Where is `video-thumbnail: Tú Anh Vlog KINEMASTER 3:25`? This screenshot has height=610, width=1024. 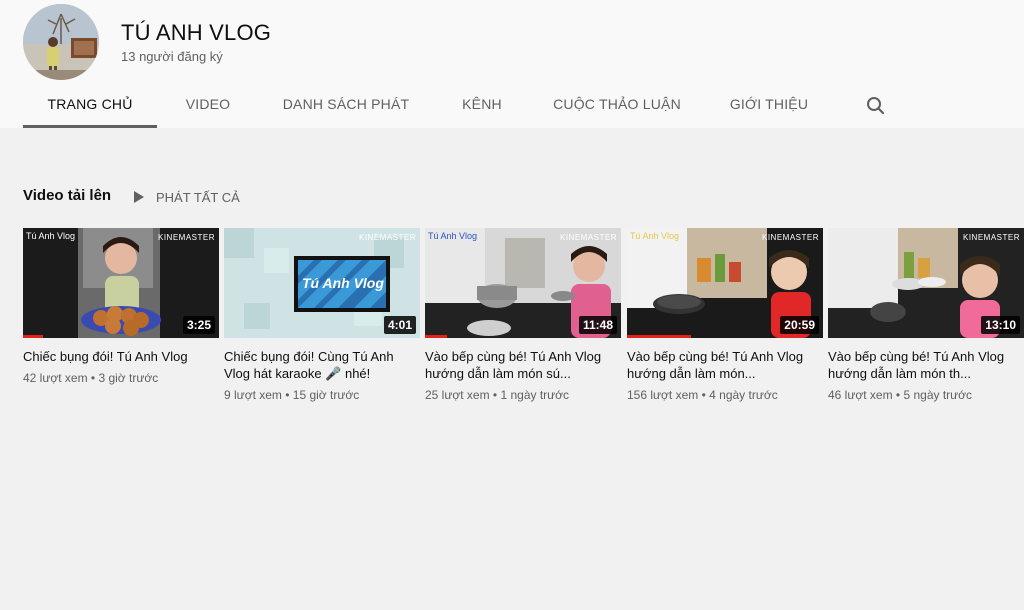
video-thumbnail: Tú Anh Vlog KINEMASTER 3:25 is located at coordinates (121, 283).